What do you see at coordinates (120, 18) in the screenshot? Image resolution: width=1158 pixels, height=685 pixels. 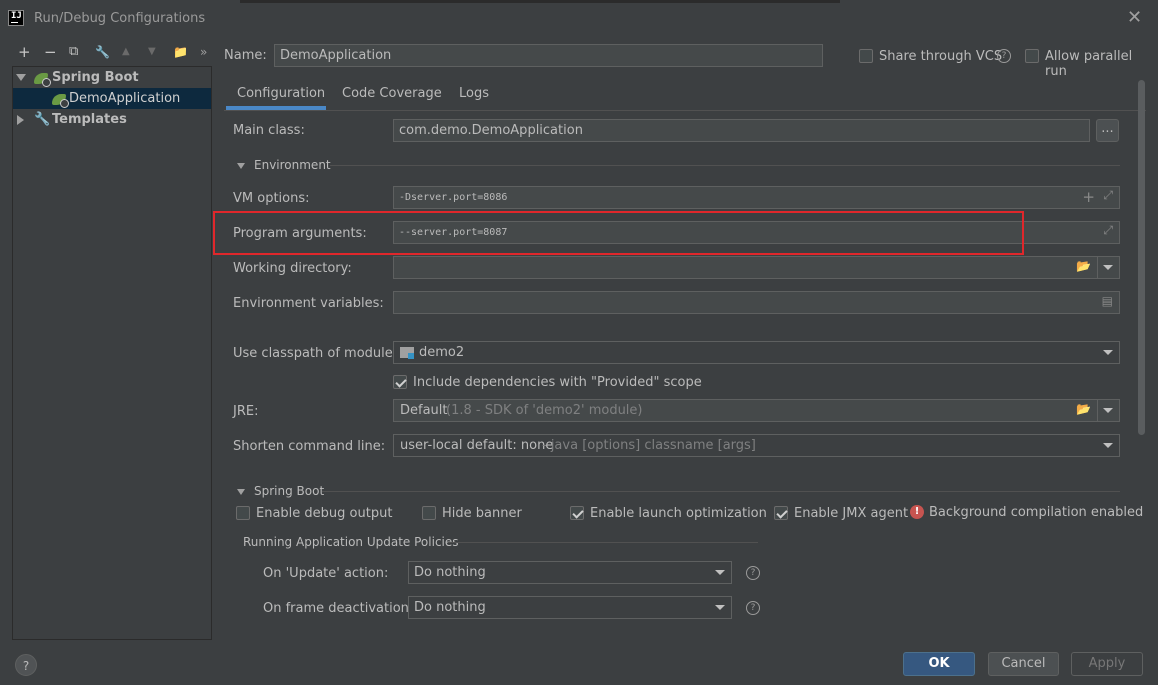 I see `window-title: Run/Debug Configurations` at bounding box center [120, 18].